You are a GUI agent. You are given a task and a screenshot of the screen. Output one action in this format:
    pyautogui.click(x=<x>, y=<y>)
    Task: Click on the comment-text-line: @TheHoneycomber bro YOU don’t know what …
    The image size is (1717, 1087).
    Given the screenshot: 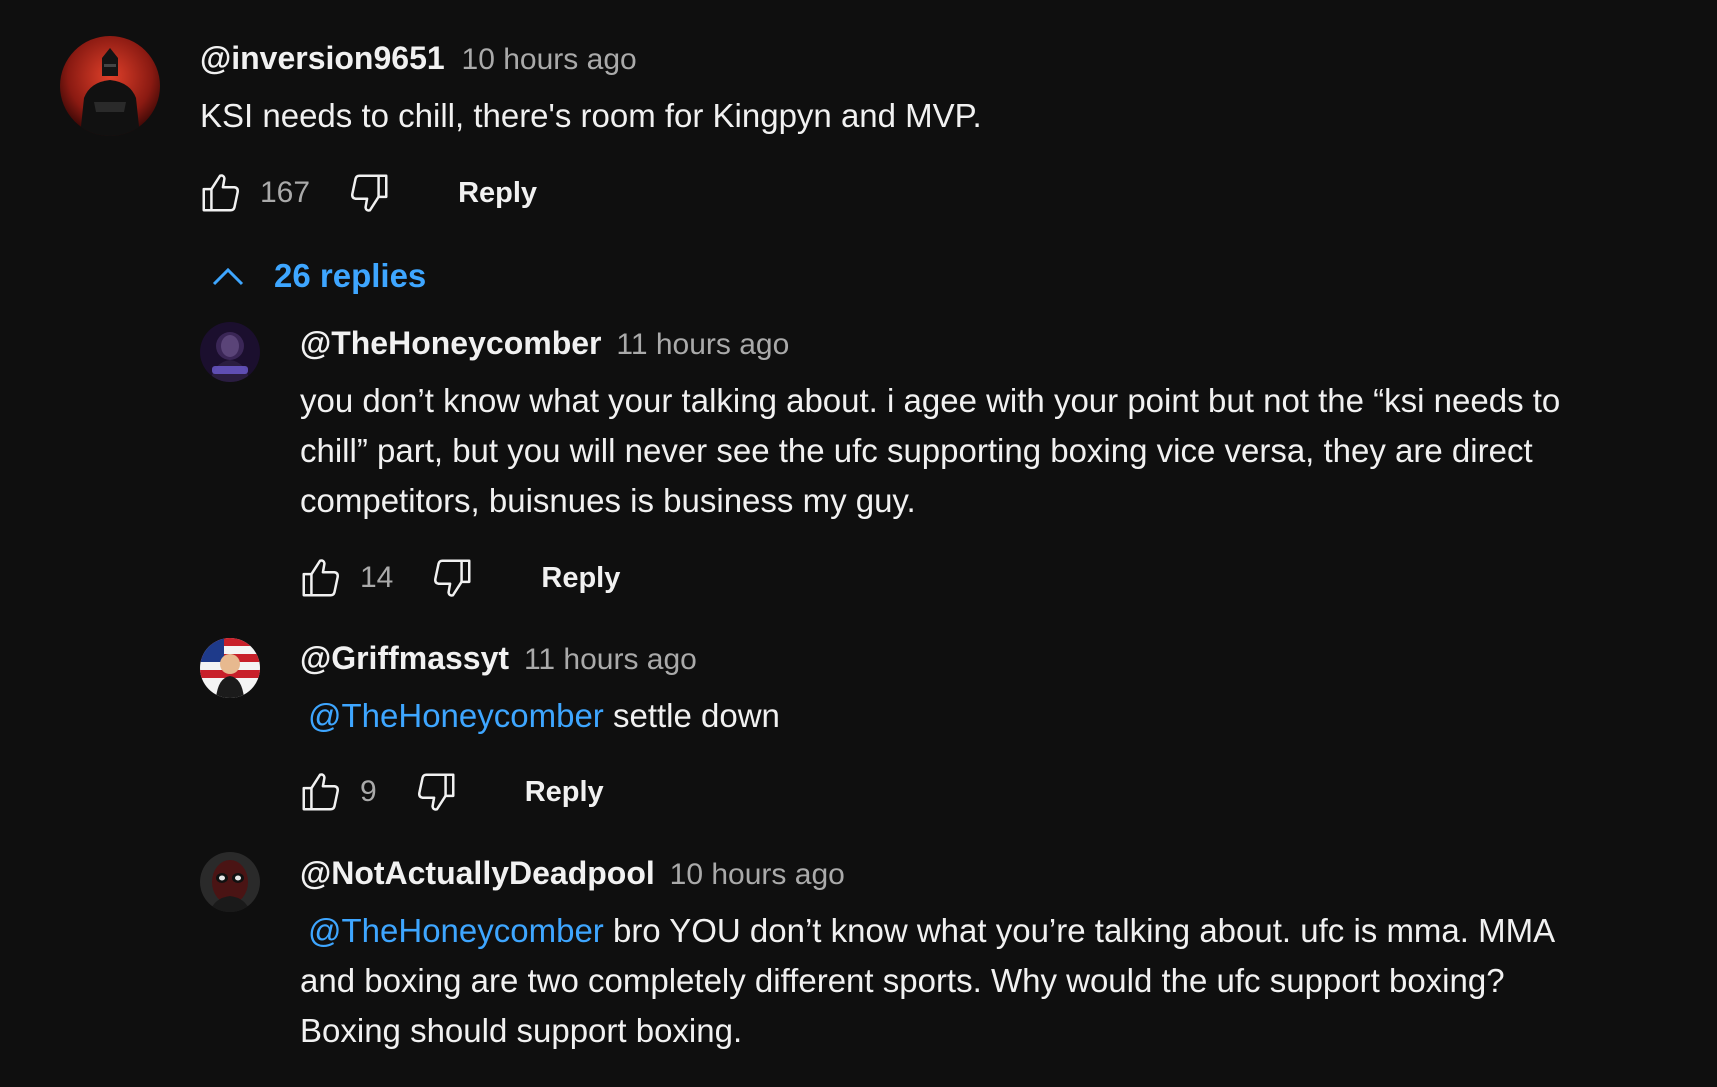 What is the action you would take?
    pyautogui.click(x=927, y=931)
    